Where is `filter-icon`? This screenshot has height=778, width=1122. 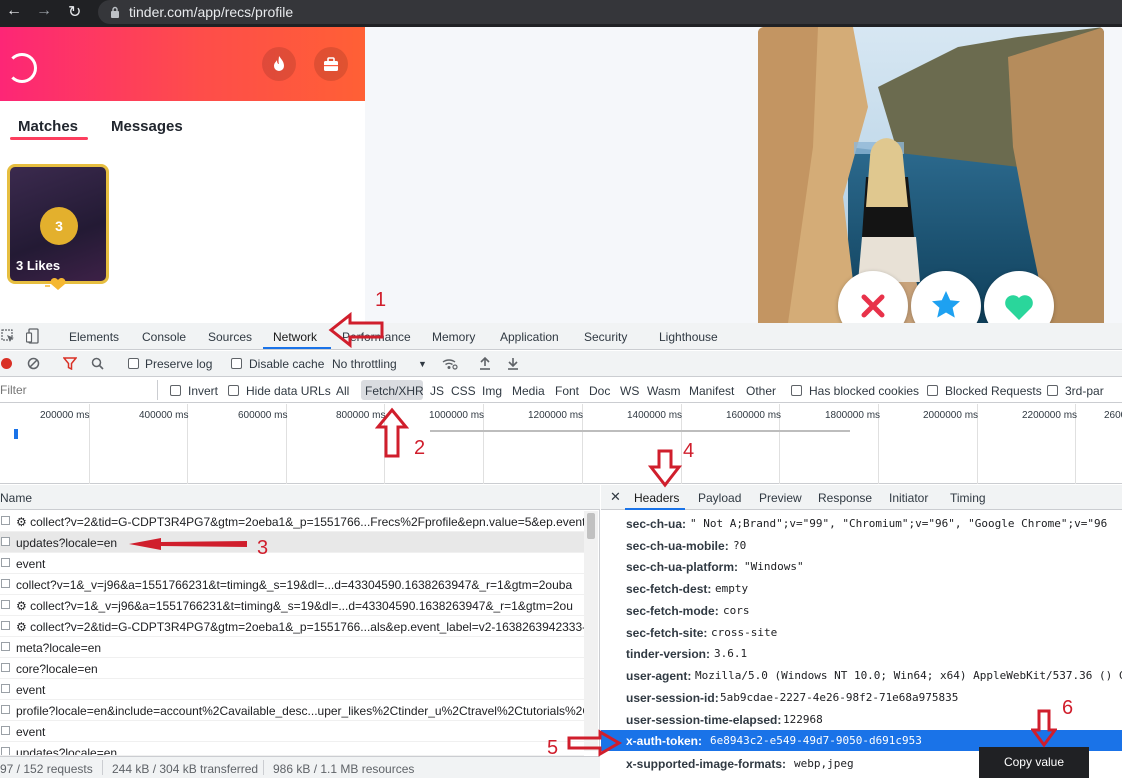
filter-icon is located at coordinates (70, 363).